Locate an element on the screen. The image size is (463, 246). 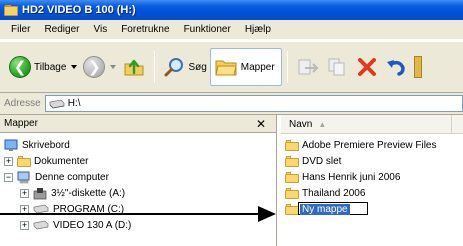
forward-button: ❯ is located at coordinates (99, 67).